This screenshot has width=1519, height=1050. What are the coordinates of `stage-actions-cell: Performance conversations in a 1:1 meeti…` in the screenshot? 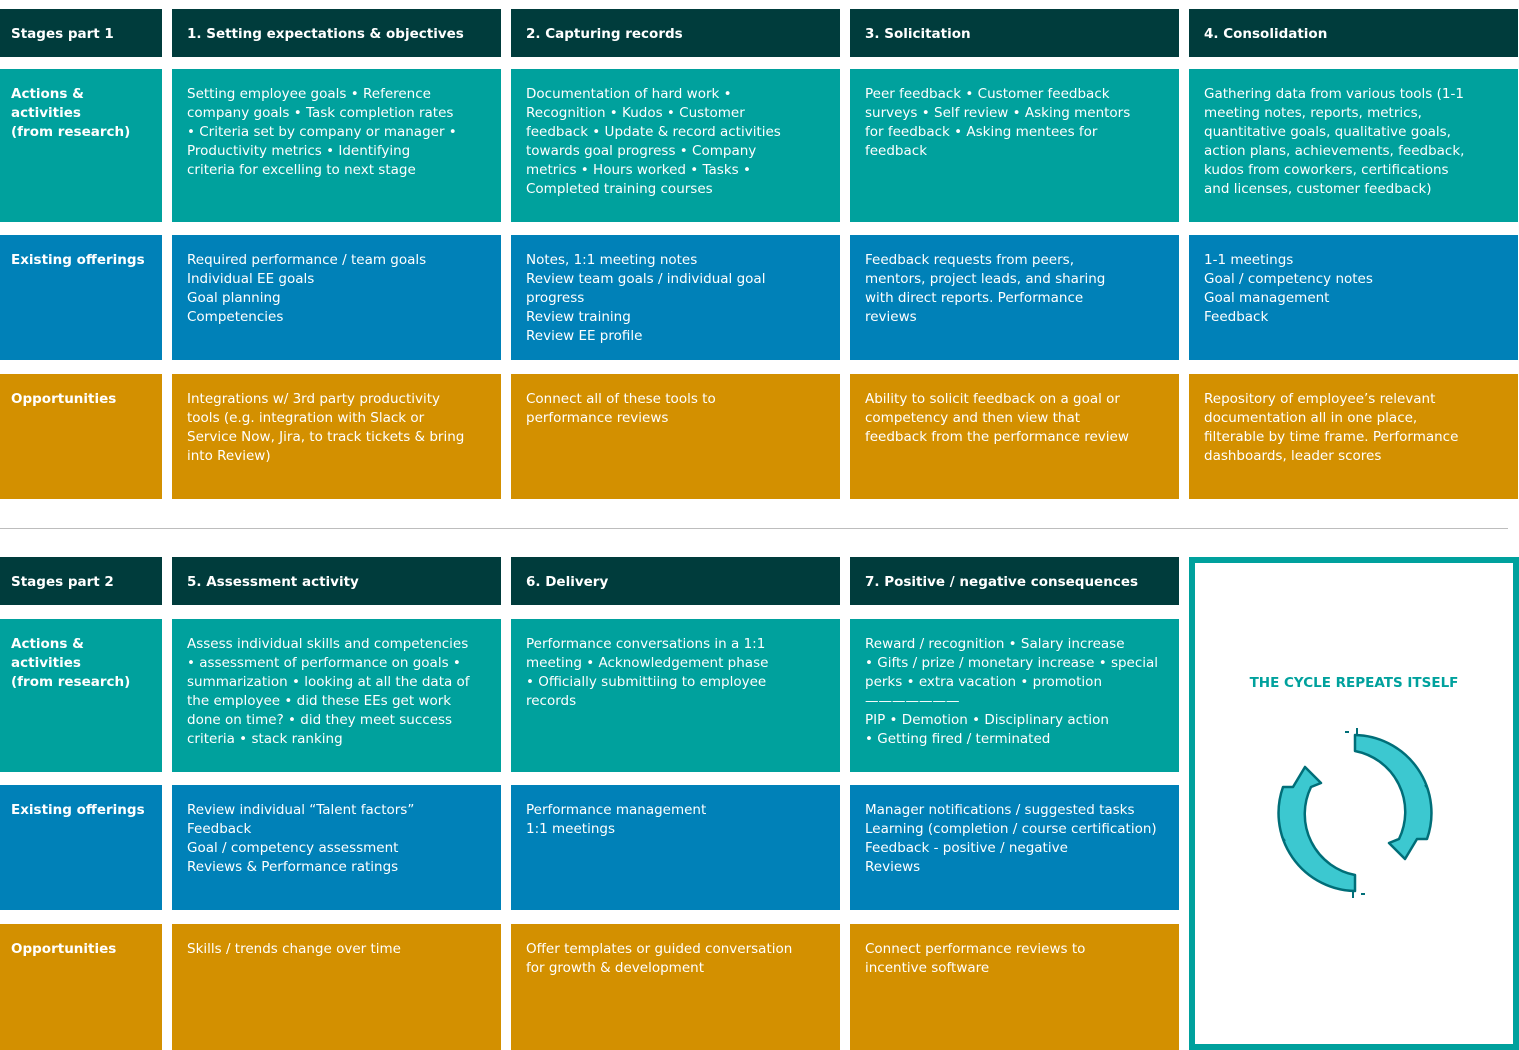 It's located at (675, 695).